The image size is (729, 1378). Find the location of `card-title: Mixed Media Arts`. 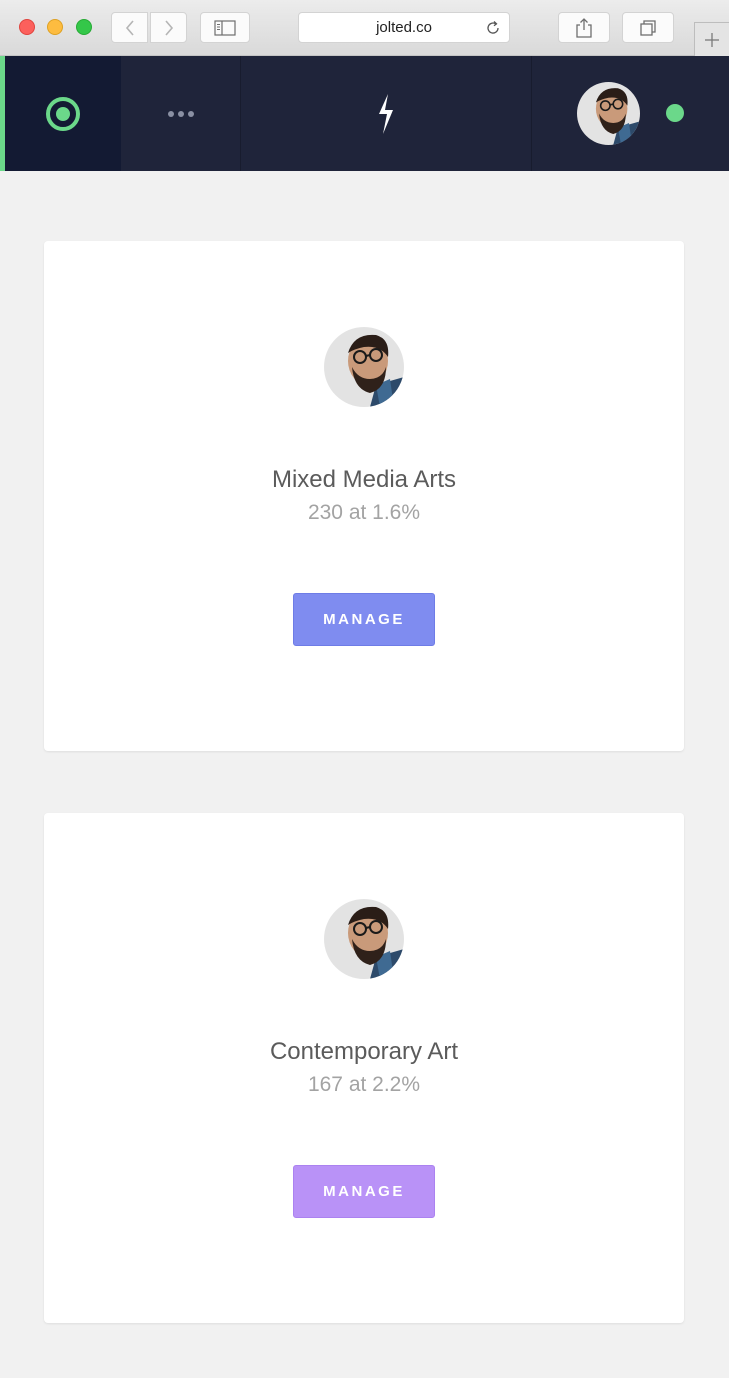

card-title: Mixed Media Arts is located at coordinates (364, 479).